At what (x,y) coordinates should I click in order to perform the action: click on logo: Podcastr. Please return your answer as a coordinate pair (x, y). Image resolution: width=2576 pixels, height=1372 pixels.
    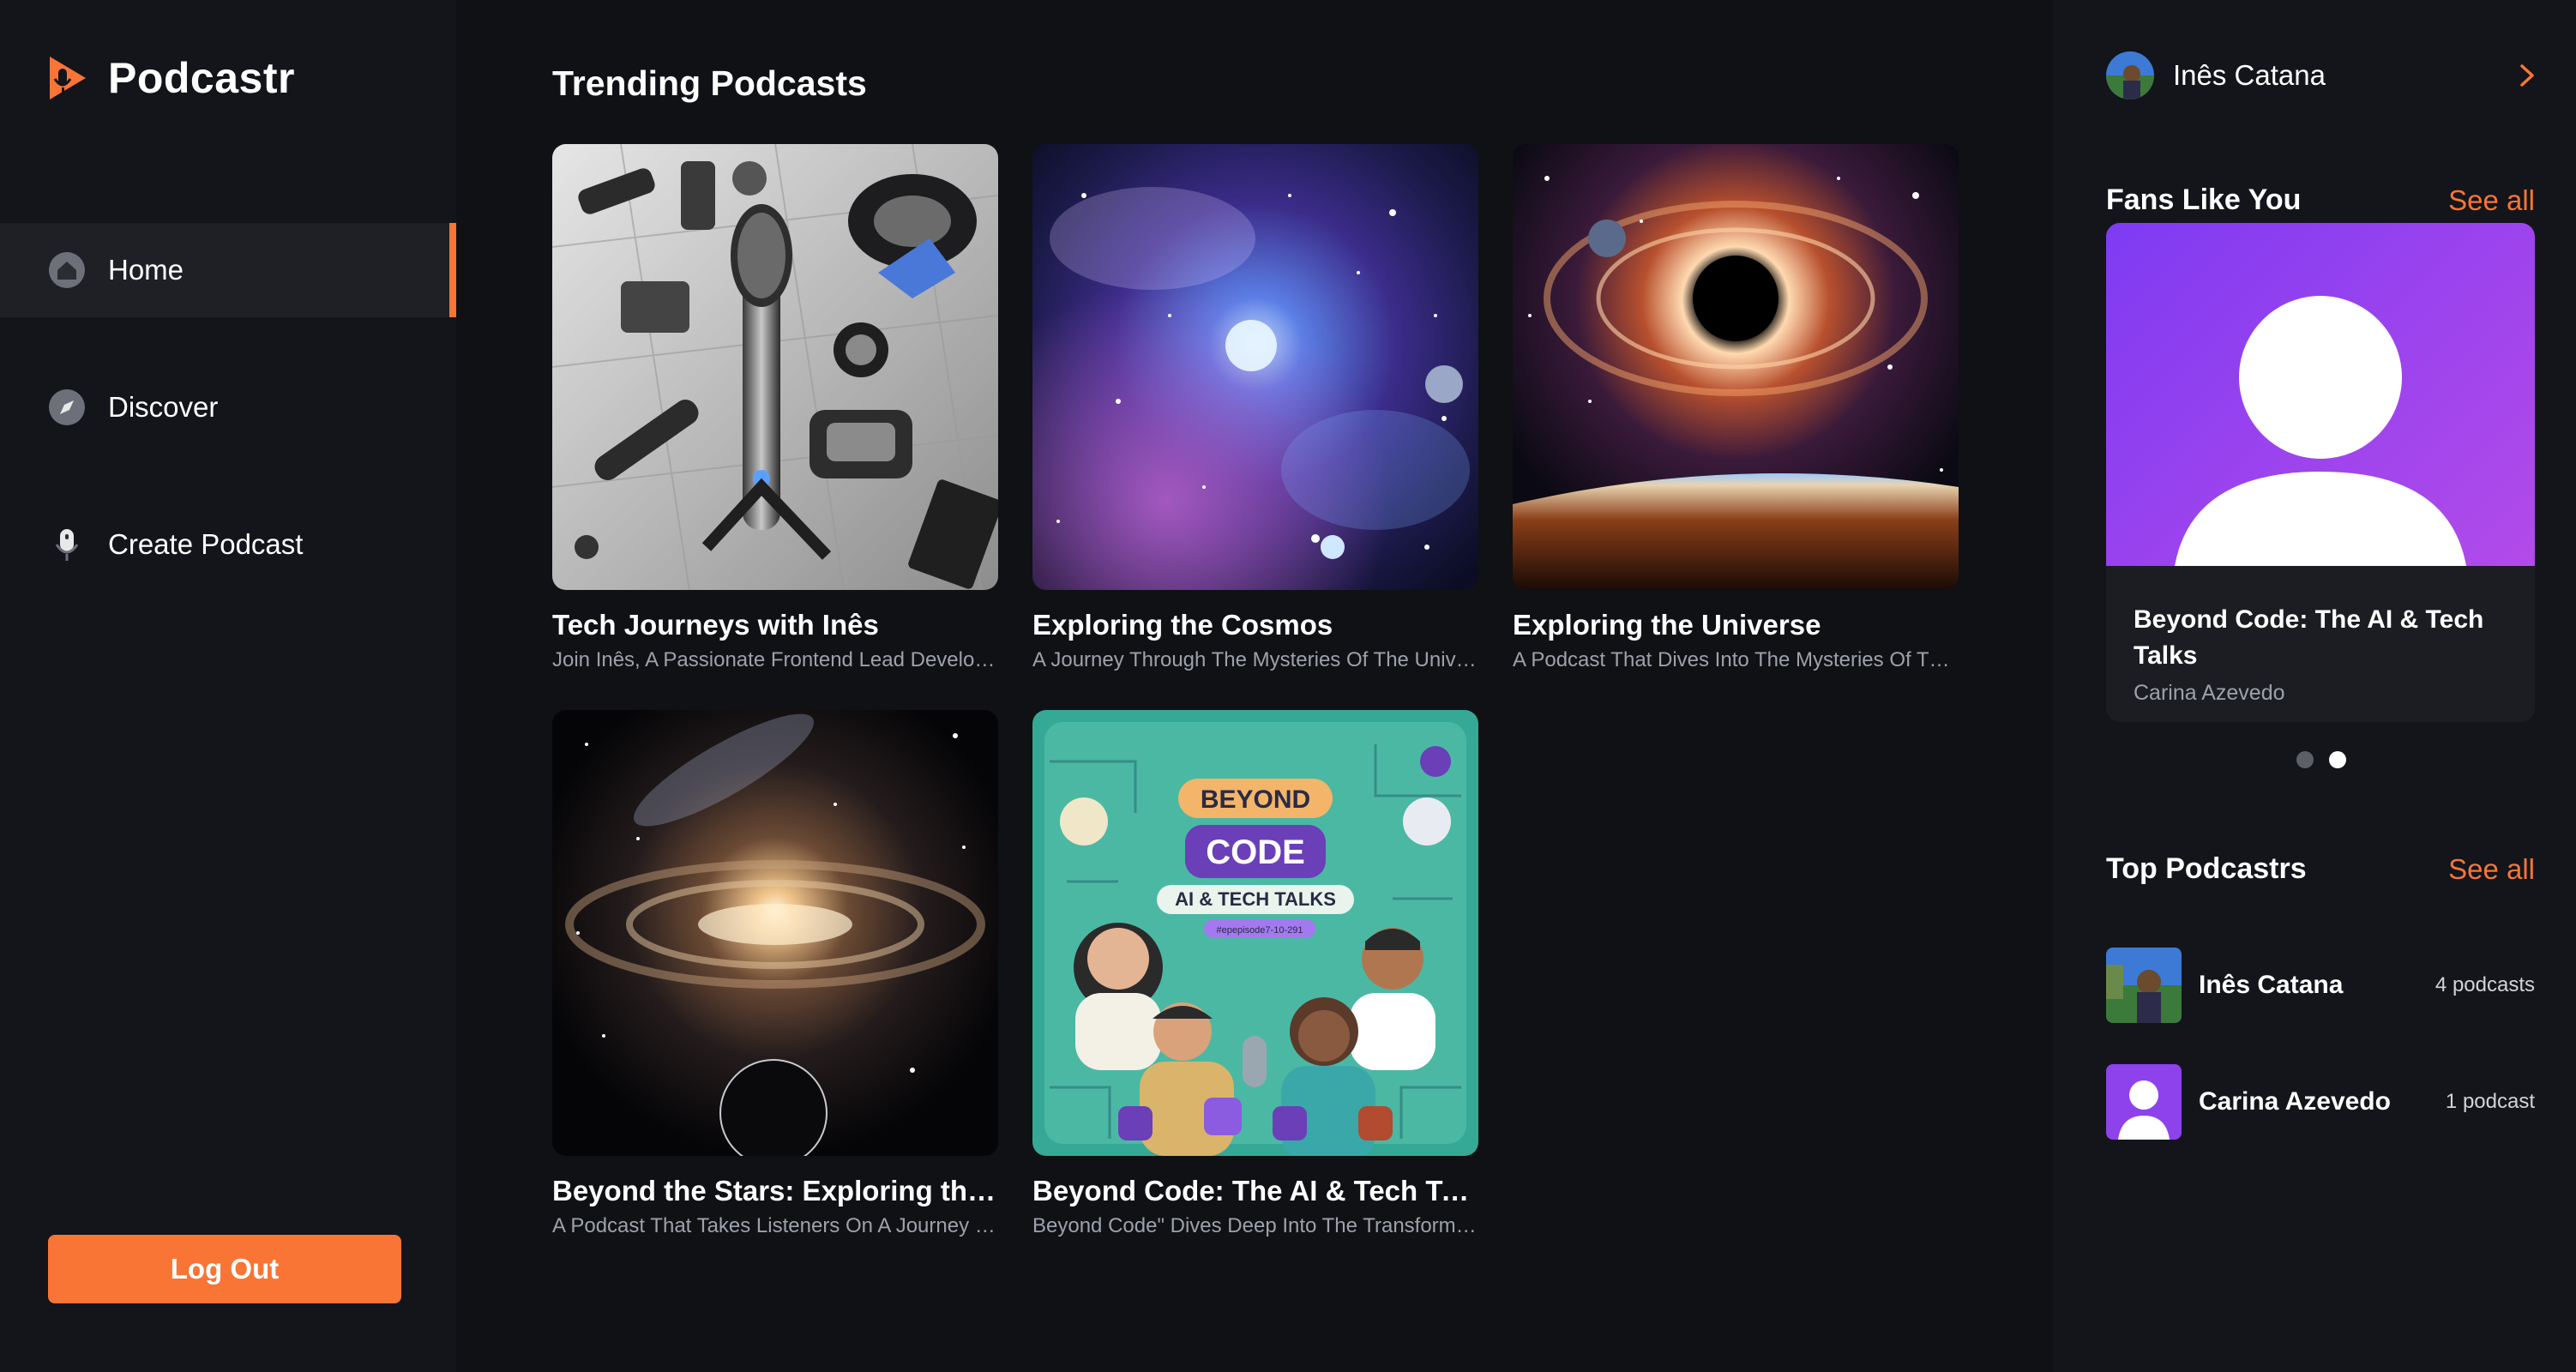
    Looking at the image, I should click on (170, 78).